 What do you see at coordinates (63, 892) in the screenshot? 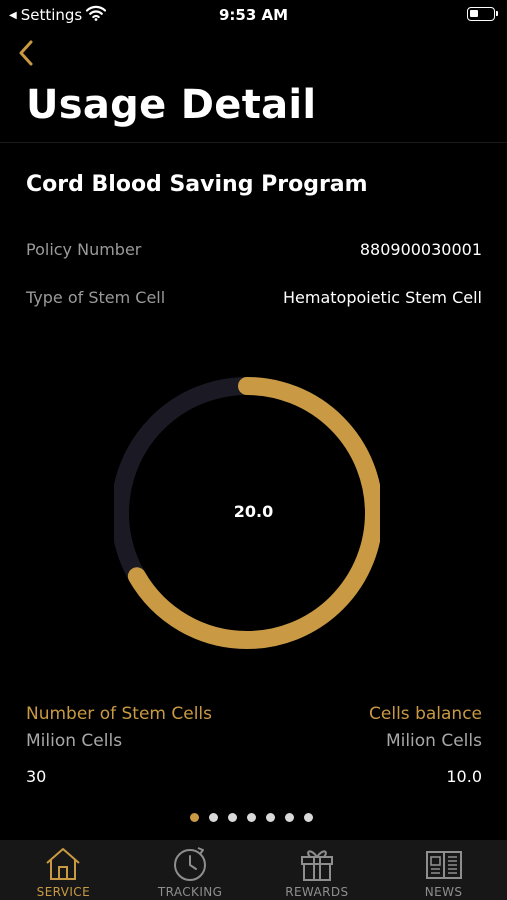
I see `tab-service-label: SERVICE` at bounding box center [63, 892].